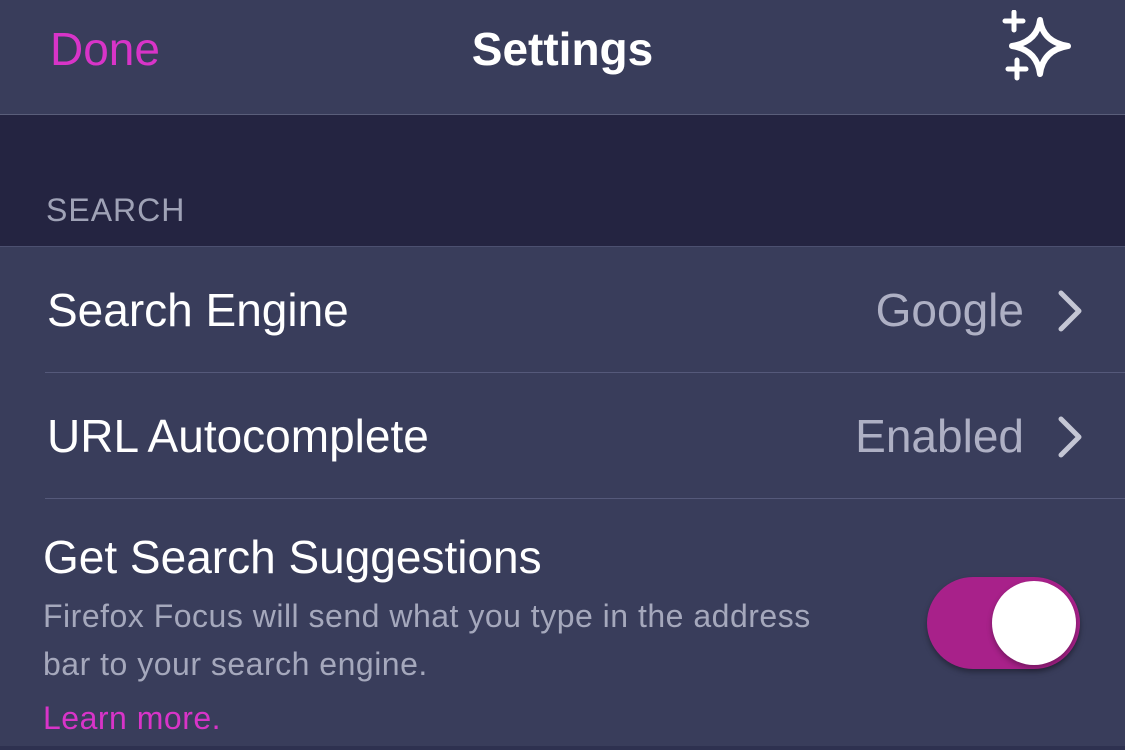 This screenshot has height=750, width=1125. I want to click on search-suggestions-toggle, so click(1003, 623).